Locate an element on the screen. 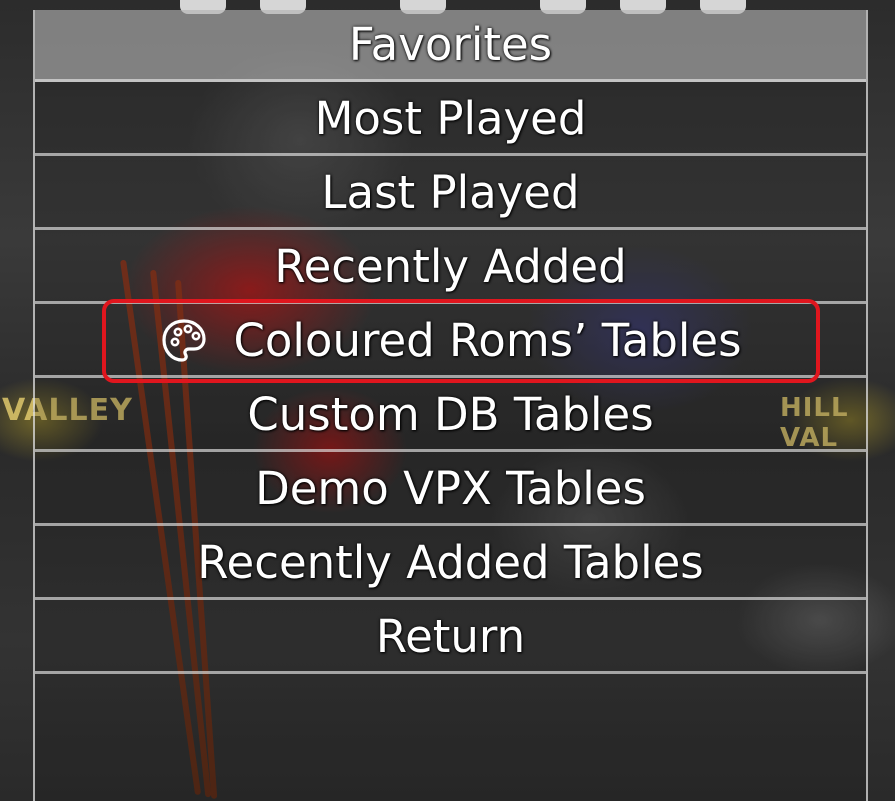 The image size is (895, 801). menu-item-label: Recently Added Tables is located at coordinates (450, 562).